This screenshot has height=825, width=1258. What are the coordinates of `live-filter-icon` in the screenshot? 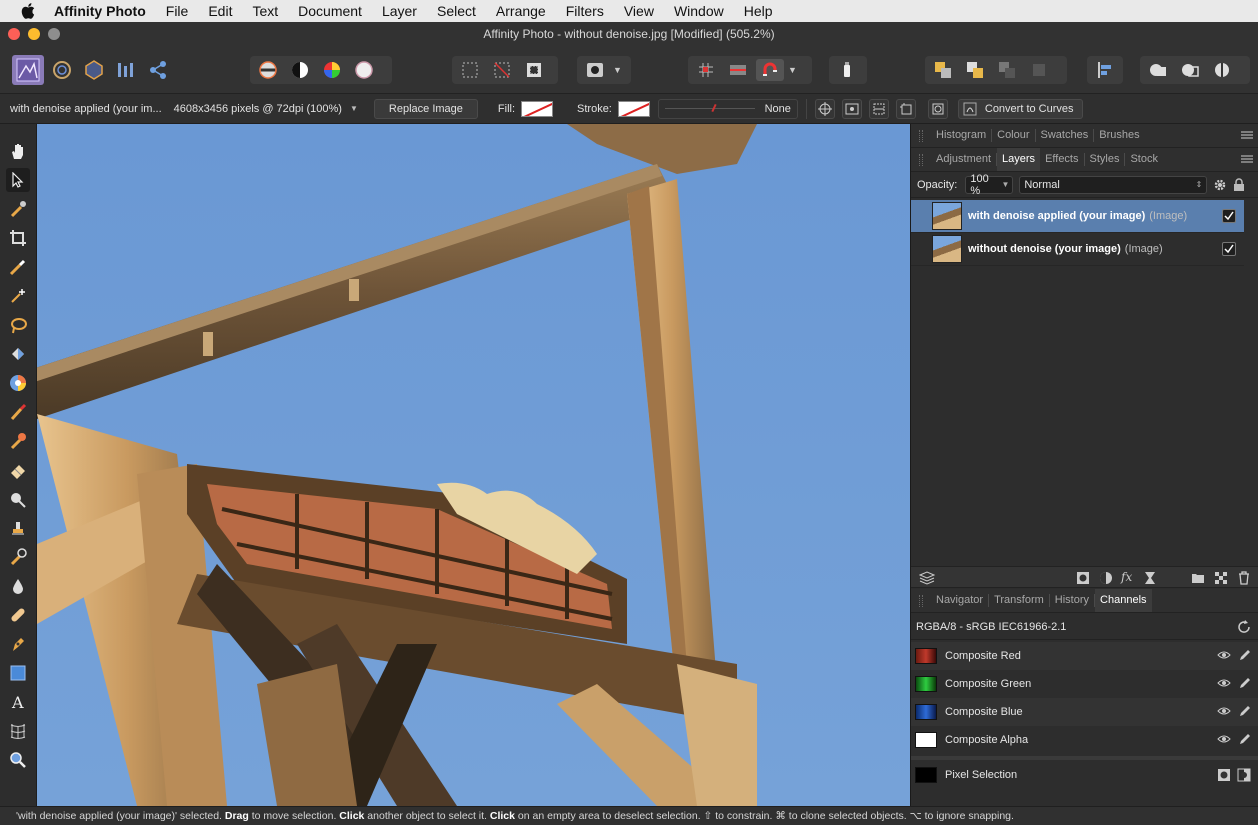 It's located at (1150, 578).